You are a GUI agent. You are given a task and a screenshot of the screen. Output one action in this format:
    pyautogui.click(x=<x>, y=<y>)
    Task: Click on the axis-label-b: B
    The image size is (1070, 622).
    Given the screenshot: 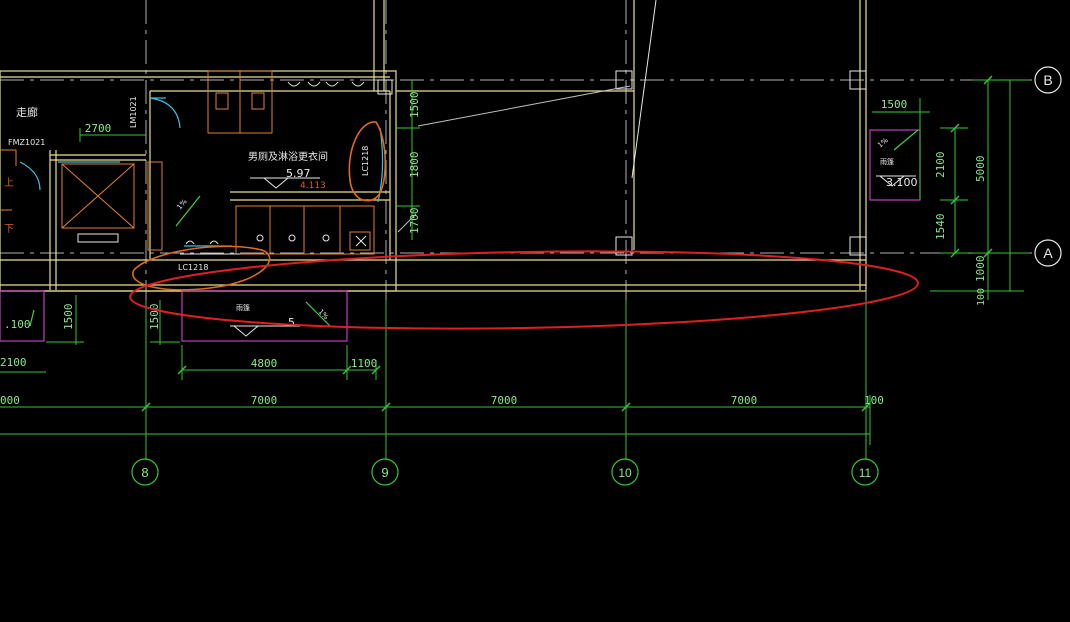 What is the action you would take?
    pyautogui.click(x=1047, y=80)
    